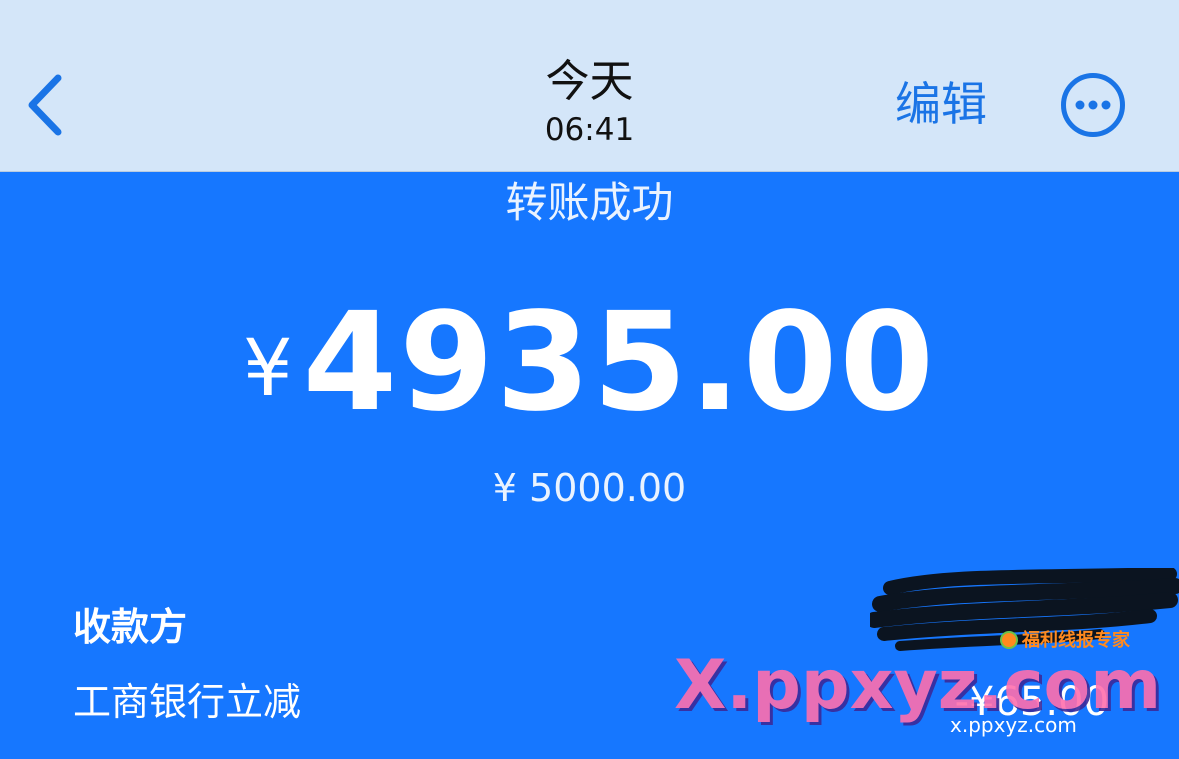 The image size is (1179, 759). I want to click on nav-time: 06:41, so click(589, 130).